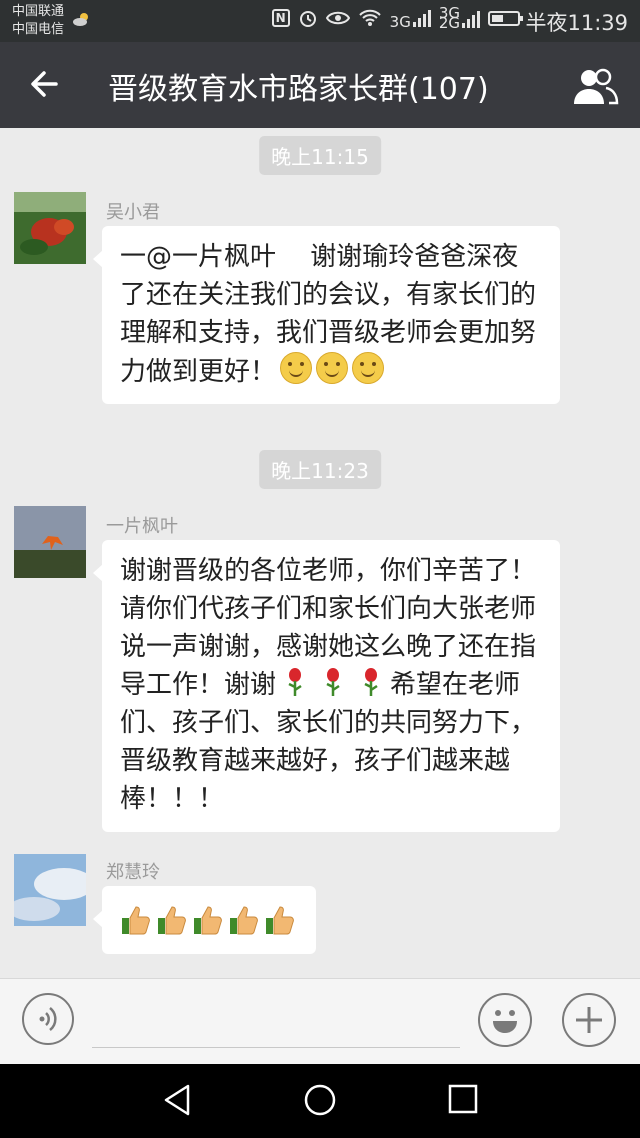 The image size is (640, 1138). Describe the element at coordinates (298, 89) in the screenshot. I see `chat-title: 晋级教育水市路家长群(107)` at that location.